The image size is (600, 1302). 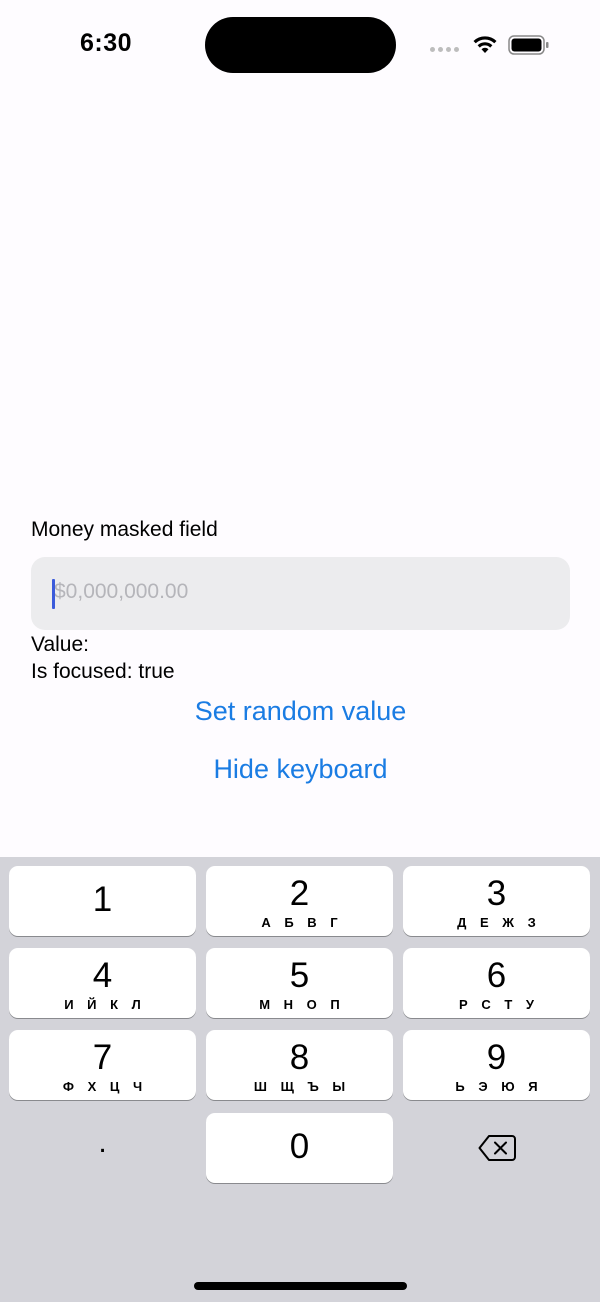 I want to click on key-6: 6 Р С Т У, so click(x=496, y=983).